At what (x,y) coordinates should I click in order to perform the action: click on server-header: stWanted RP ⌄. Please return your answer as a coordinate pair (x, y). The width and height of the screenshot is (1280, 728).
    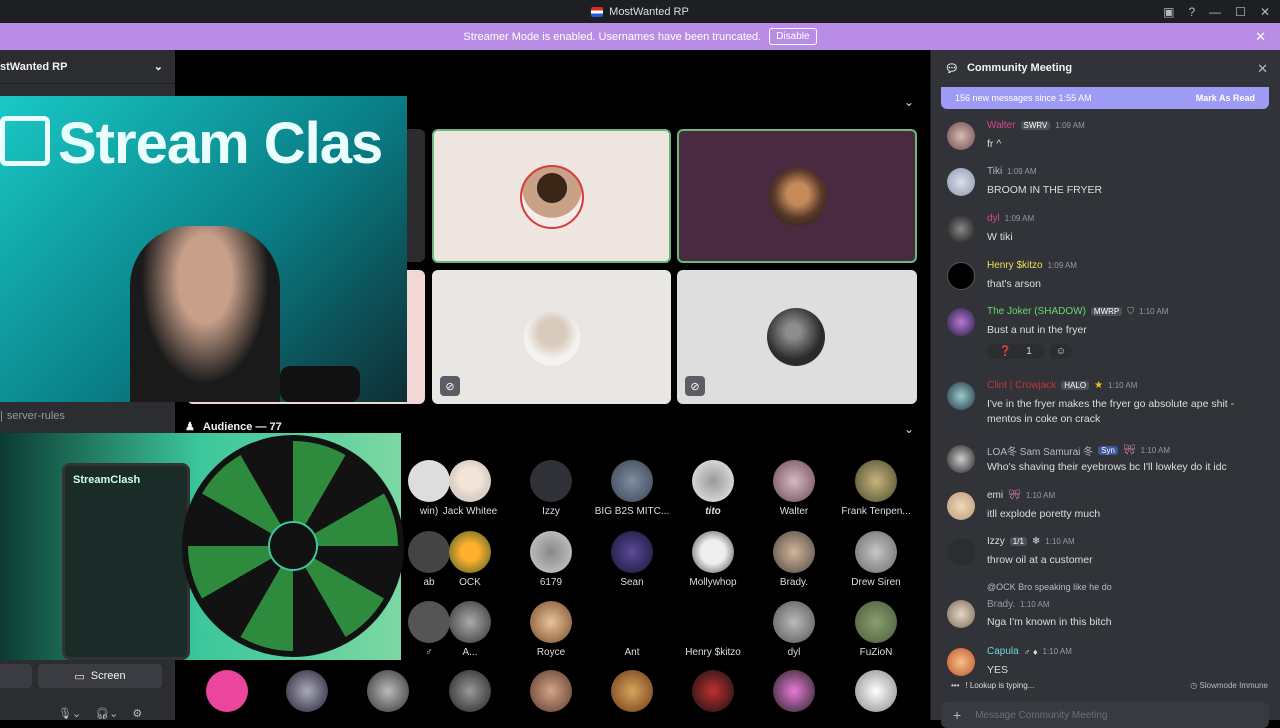
    Looking at the image, I should click on (87, 67).